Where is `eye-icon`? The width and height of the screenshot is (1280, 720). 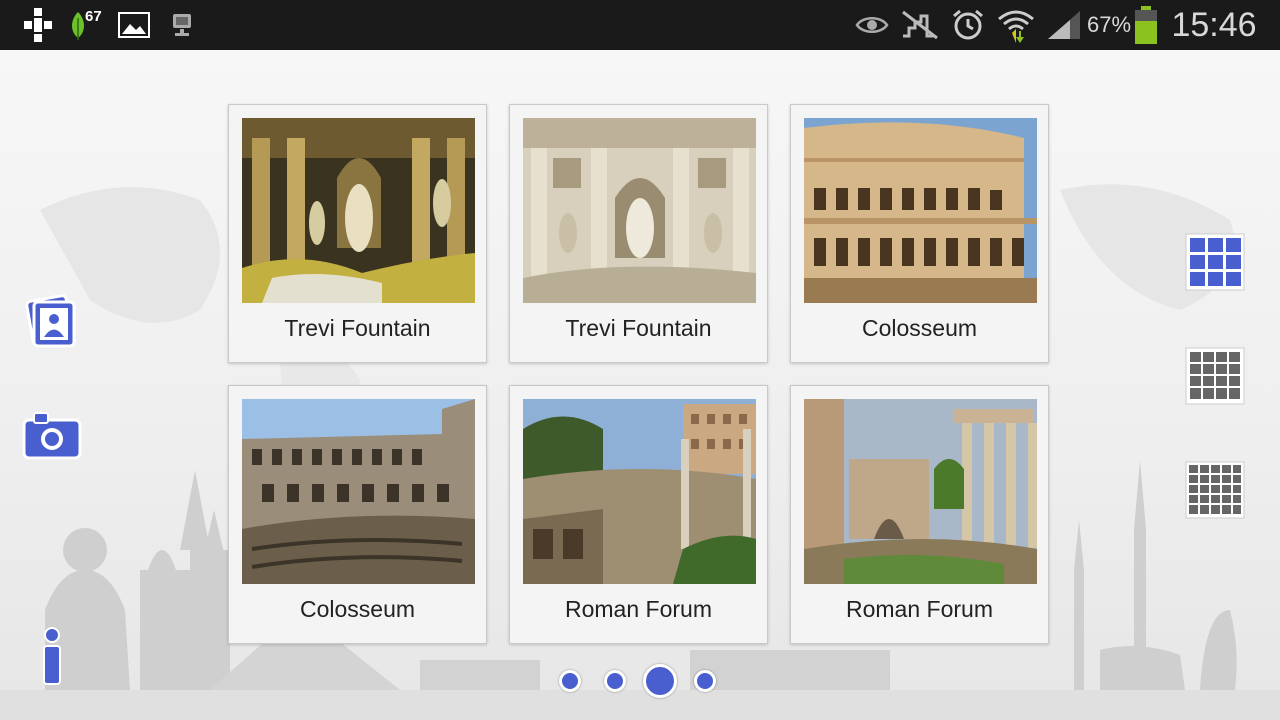
eye-icon is located at coordinates (872, 25).